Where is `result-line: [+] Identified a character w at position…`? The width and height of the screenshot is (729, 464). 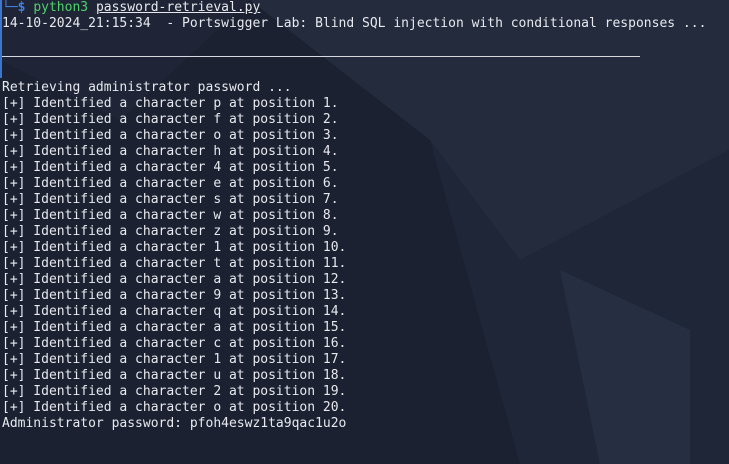
result-line: [+] Identified a character w at position… is located at coordinates (170, 215).